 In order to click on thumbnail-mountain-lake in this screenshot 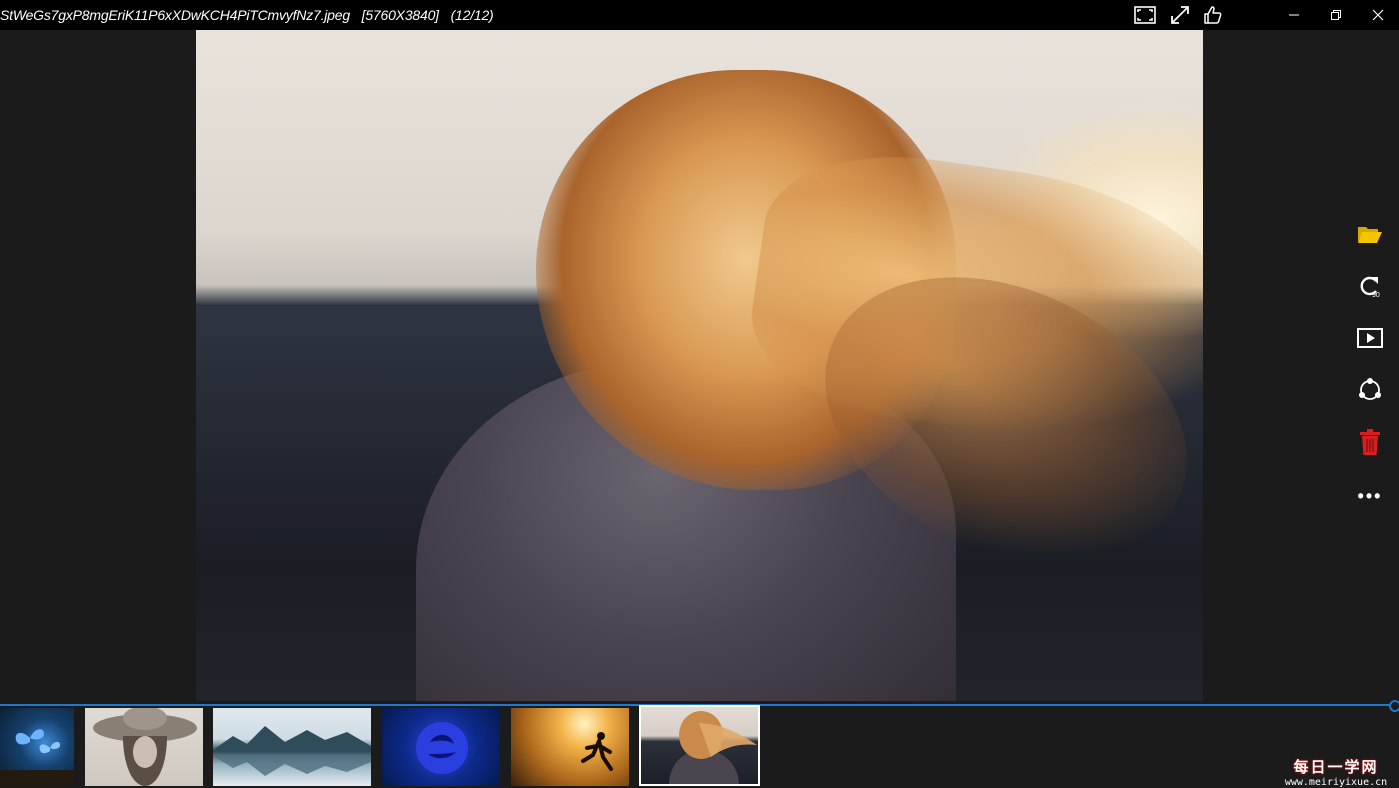, I will do `click(292, 747)`.